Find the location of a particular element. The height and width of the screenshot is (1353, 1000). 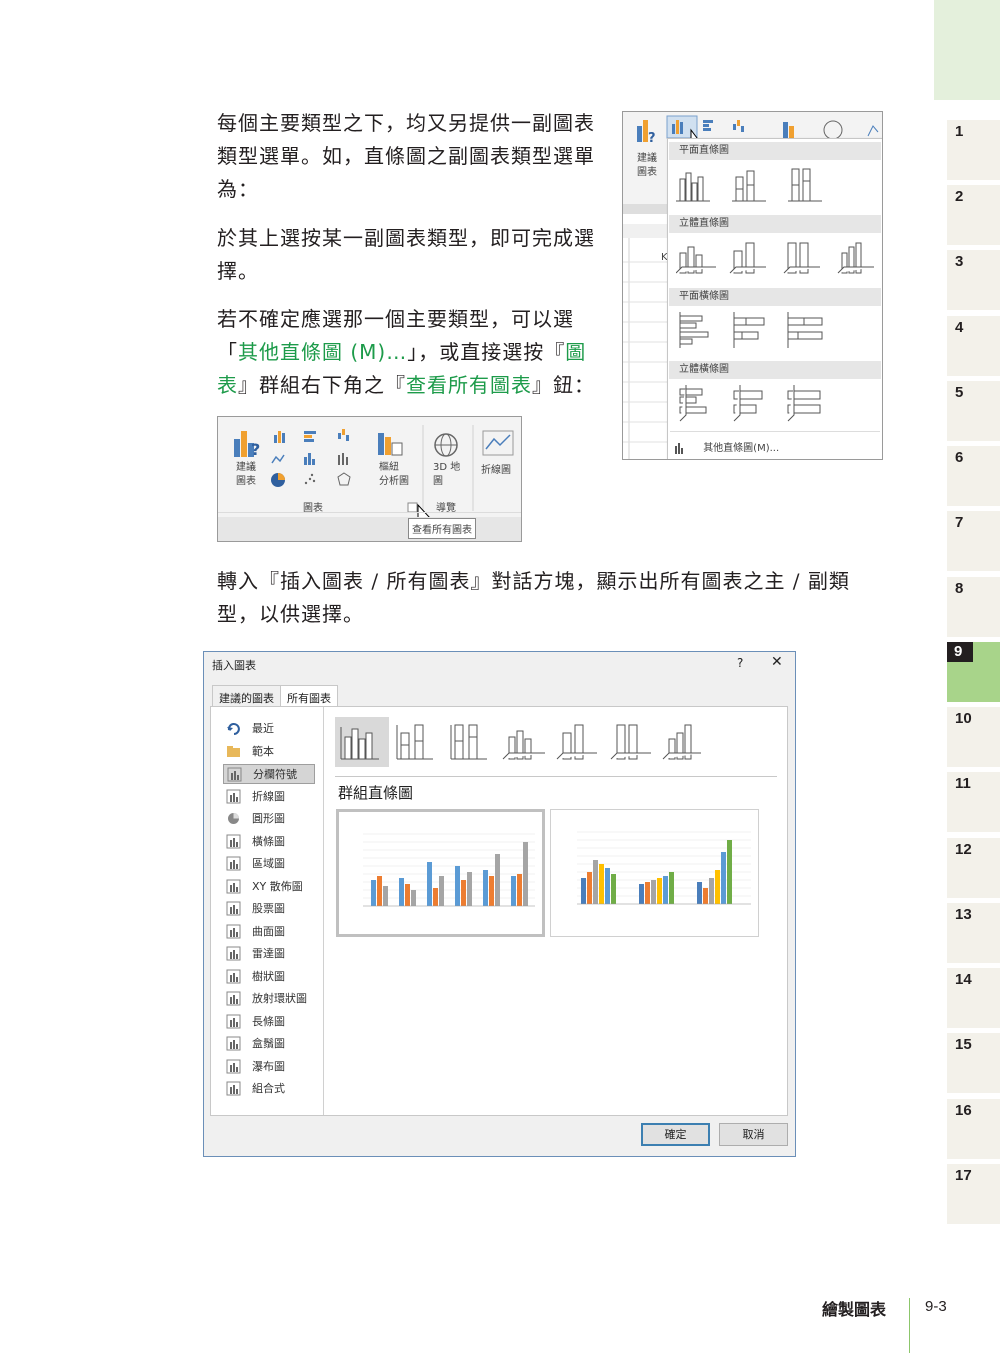

category-scatter: XY 散佈圖 is located at coordinates (269, 887).